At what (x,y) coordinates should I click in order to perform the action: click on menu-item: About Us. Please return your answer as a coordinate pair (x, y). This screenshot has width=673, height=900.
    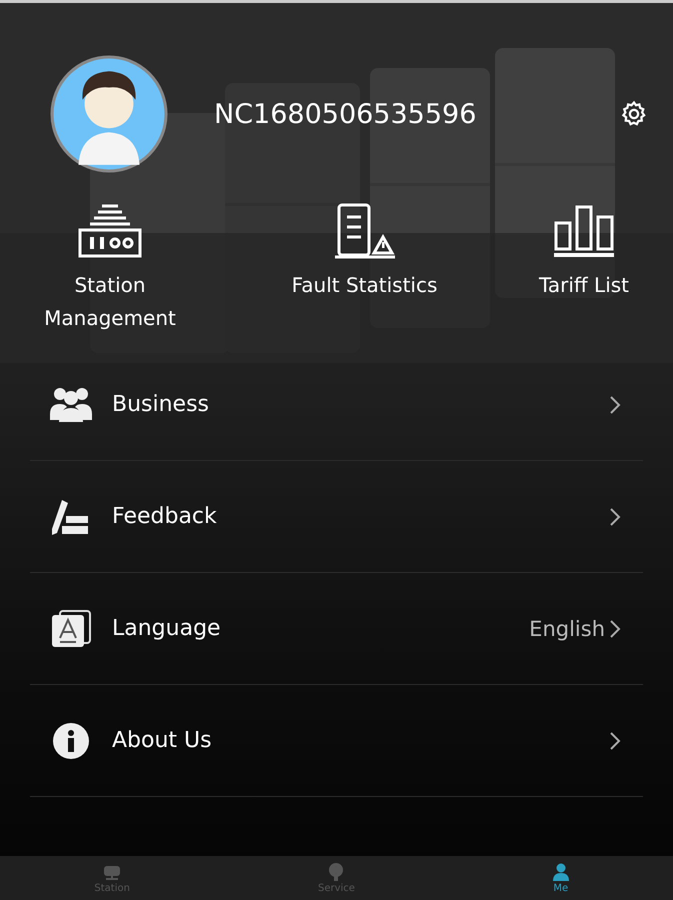
    Looking at the image, I should click on (336, 741).